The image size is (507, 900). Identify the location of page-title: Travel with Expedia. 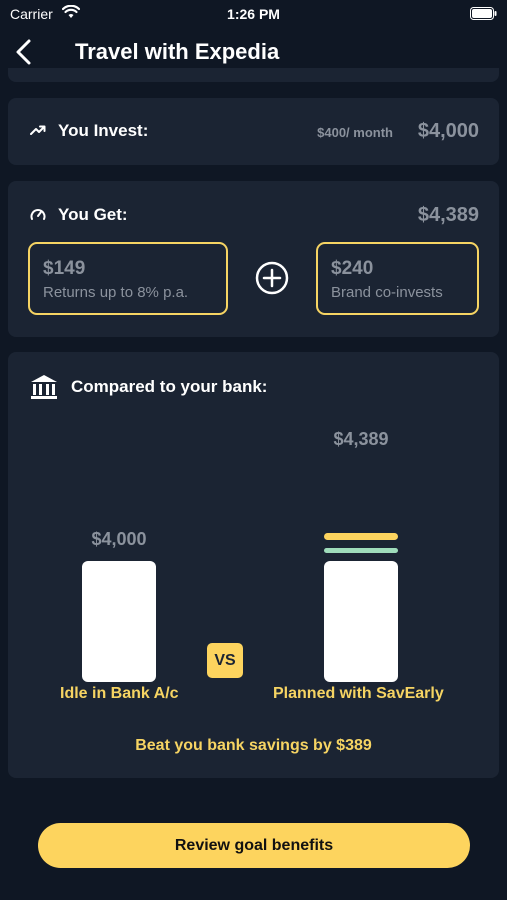
(177, 51).